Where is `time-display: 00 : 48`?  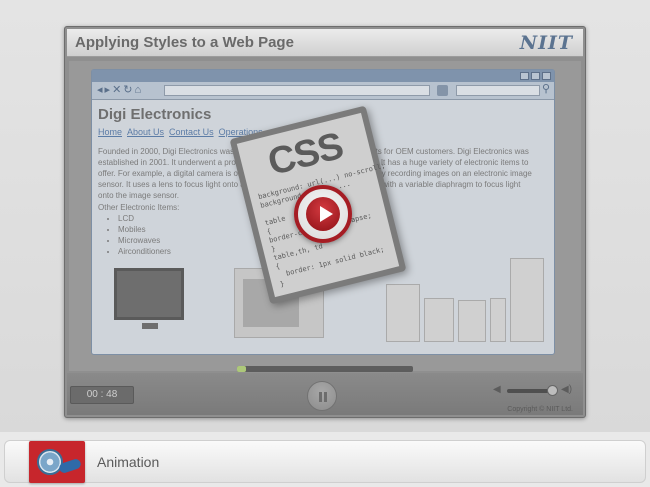
time-display: 00 : 48 is located at coordinates (102, 395).